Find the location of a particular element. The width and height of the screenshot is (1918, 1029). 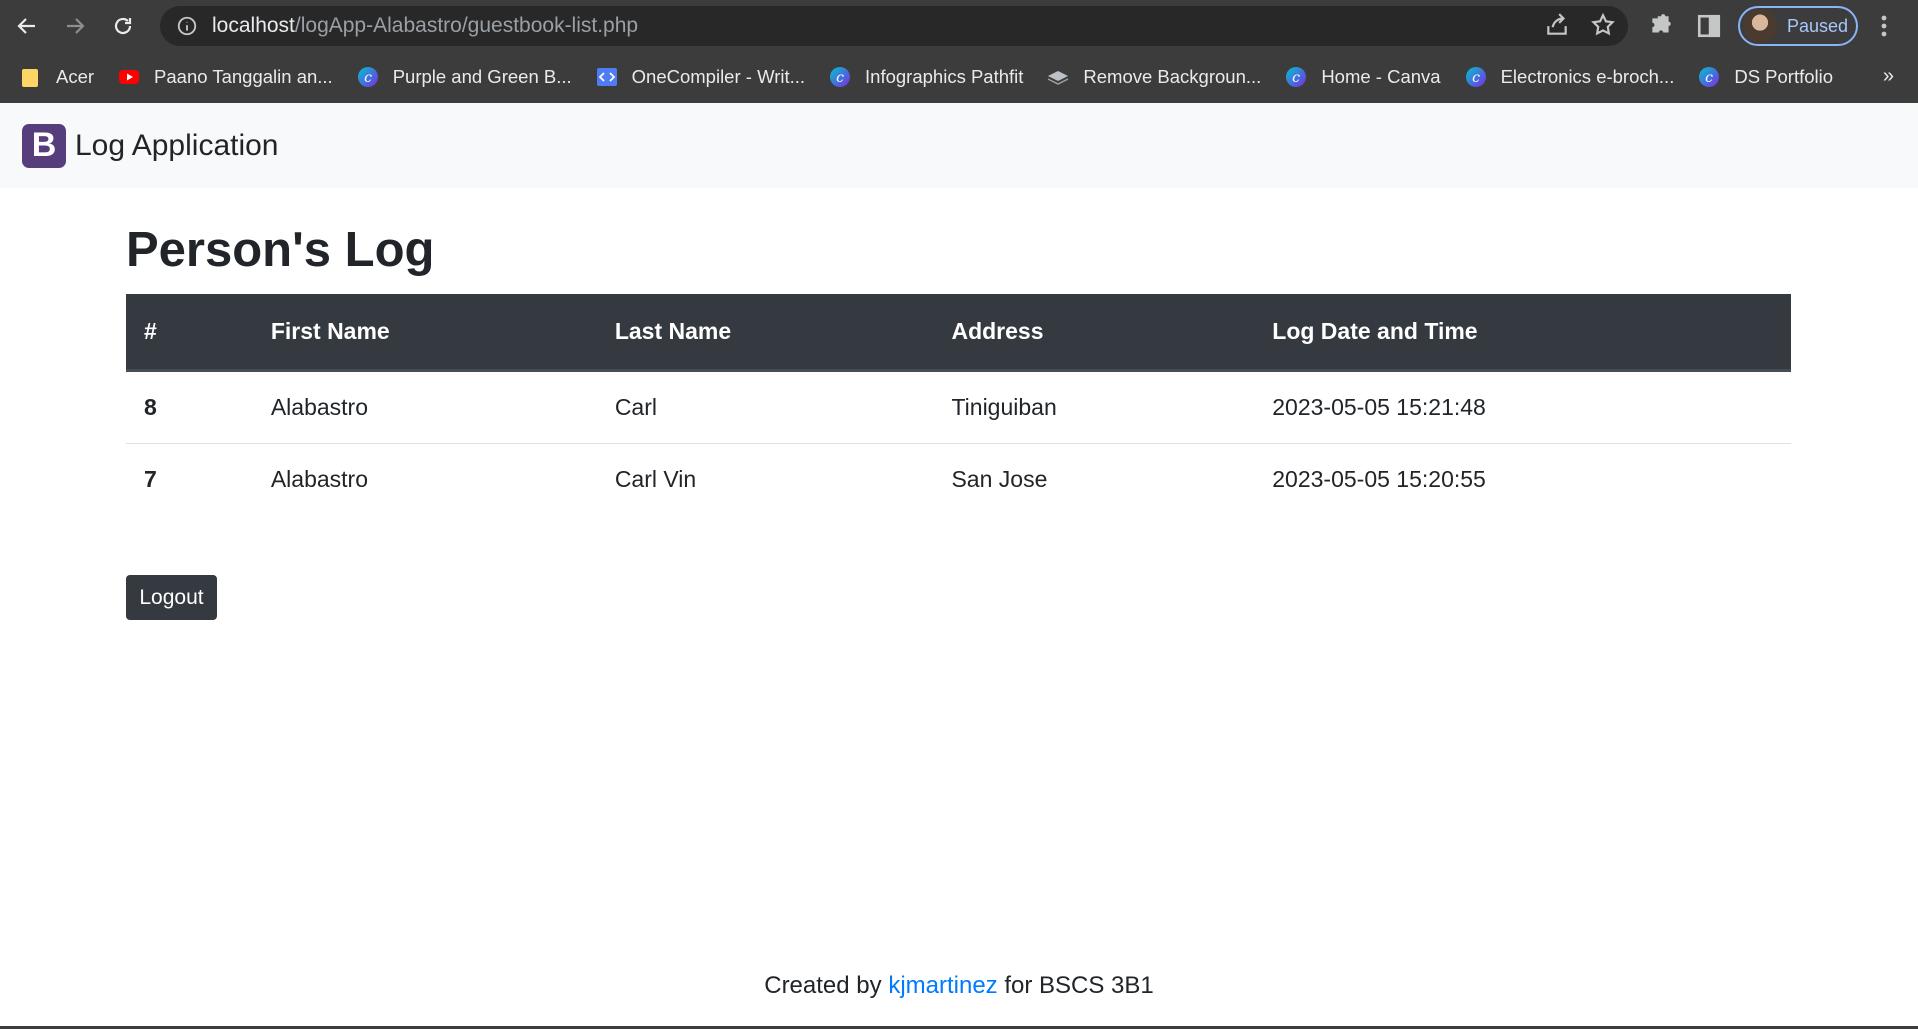

column-header: Last Name is located at coordinates (765, 333).